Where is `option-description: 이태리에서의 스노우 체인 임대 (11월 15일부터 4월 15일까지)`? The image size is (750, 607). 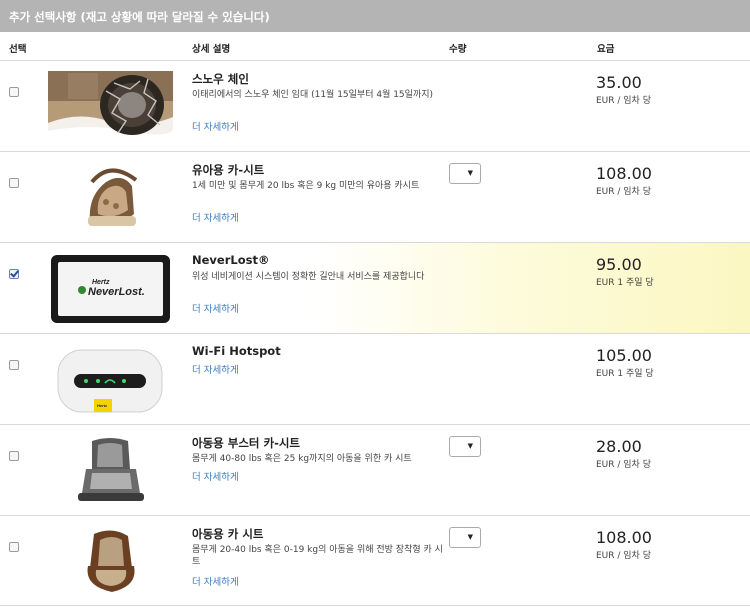 option-description: 이태리에서의 스노우 체인 임대 (11월 15일부터 4월 15일까지) is located at coordinates (313, 95).